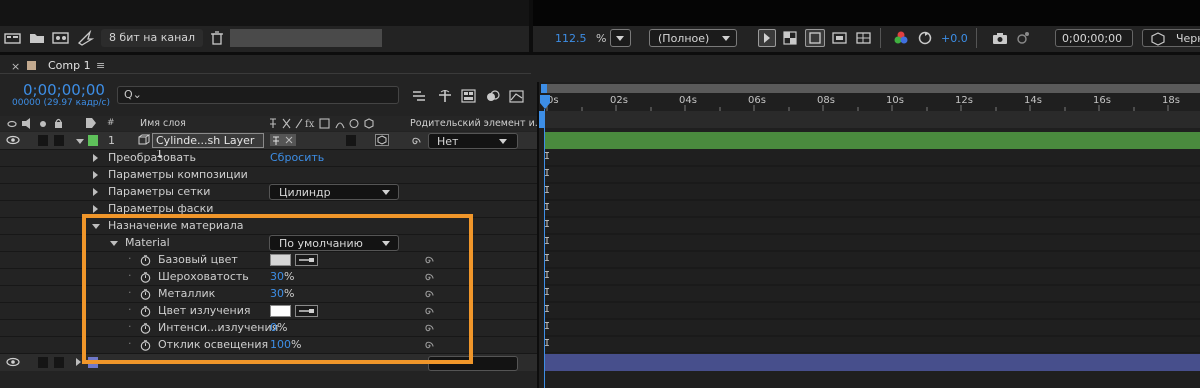  Describe the element at coordinates (1023, 38) in the screenshot. I see `show-snapshot-icon` at that location.